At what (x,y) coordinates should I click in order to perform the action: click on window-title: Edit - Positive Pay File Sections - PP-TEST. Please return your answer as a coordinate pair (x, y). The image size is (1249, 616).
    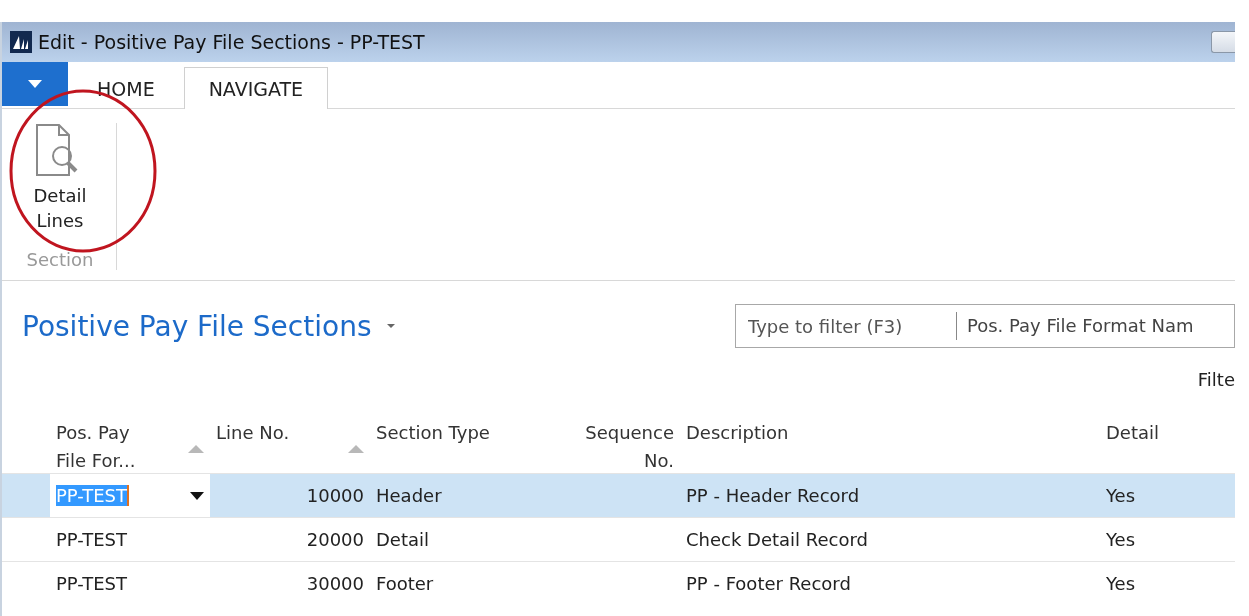
    Looking at the image, I should click on (232, 42).